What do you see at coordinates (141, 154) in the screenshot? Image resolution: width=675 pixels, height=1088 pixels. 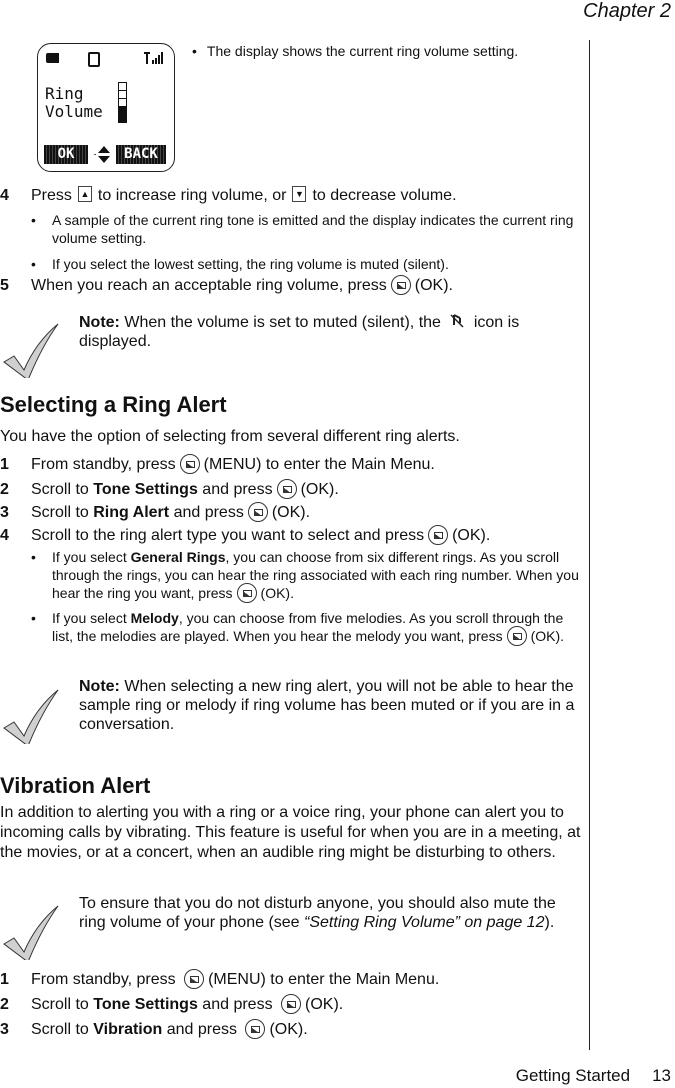 I see `softkey-back: BACK` at bounding box center [141, 154].